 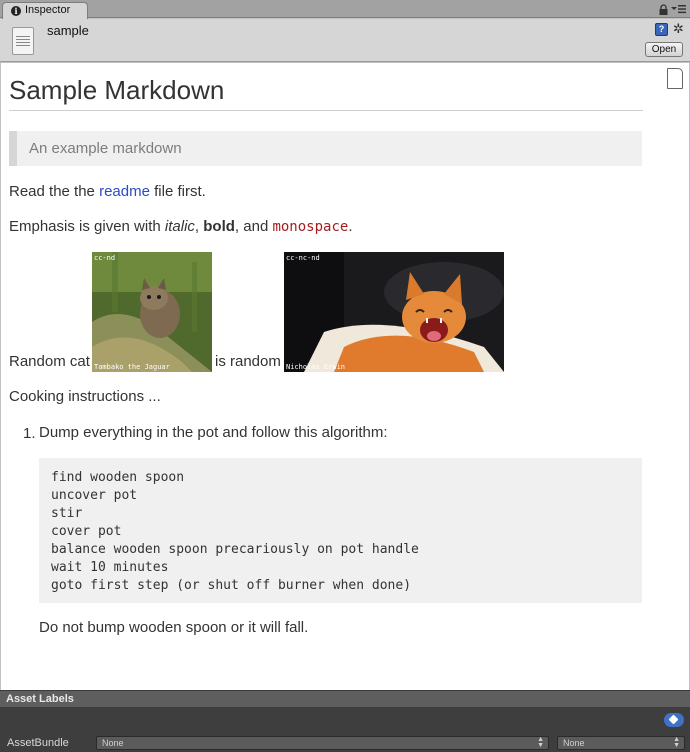 What do you see at coordinates (117, 90) in the screenshot?
I see `markdown-title: Sample Markdown` at bounding box center [117, 90].